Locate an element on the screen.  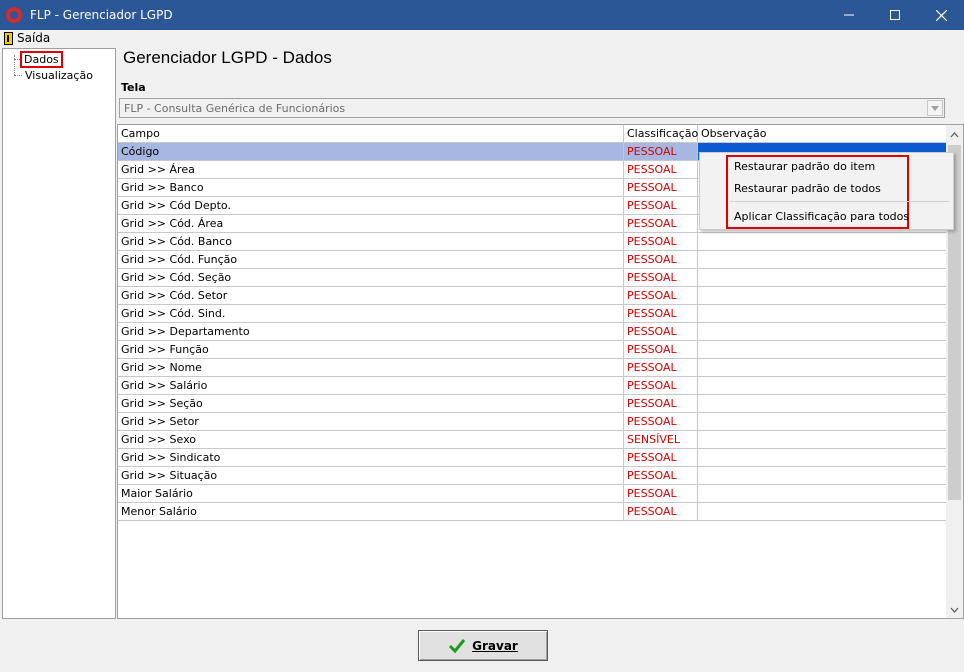
table-row: Grid >> Cód. Função PESSOAL is located at coordinates (532, 260).